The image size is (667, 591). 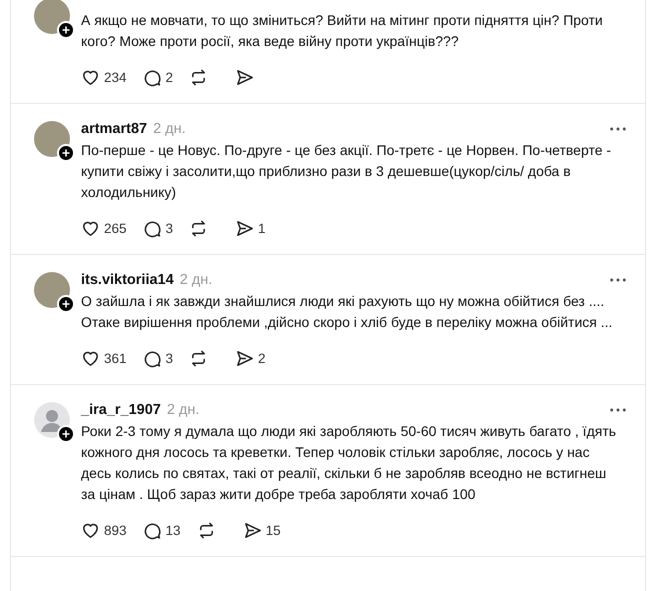 What do you see at coordinates (262, 228) in the screenshot?
I see `share-count: 1` at bounding box center [262, 228].